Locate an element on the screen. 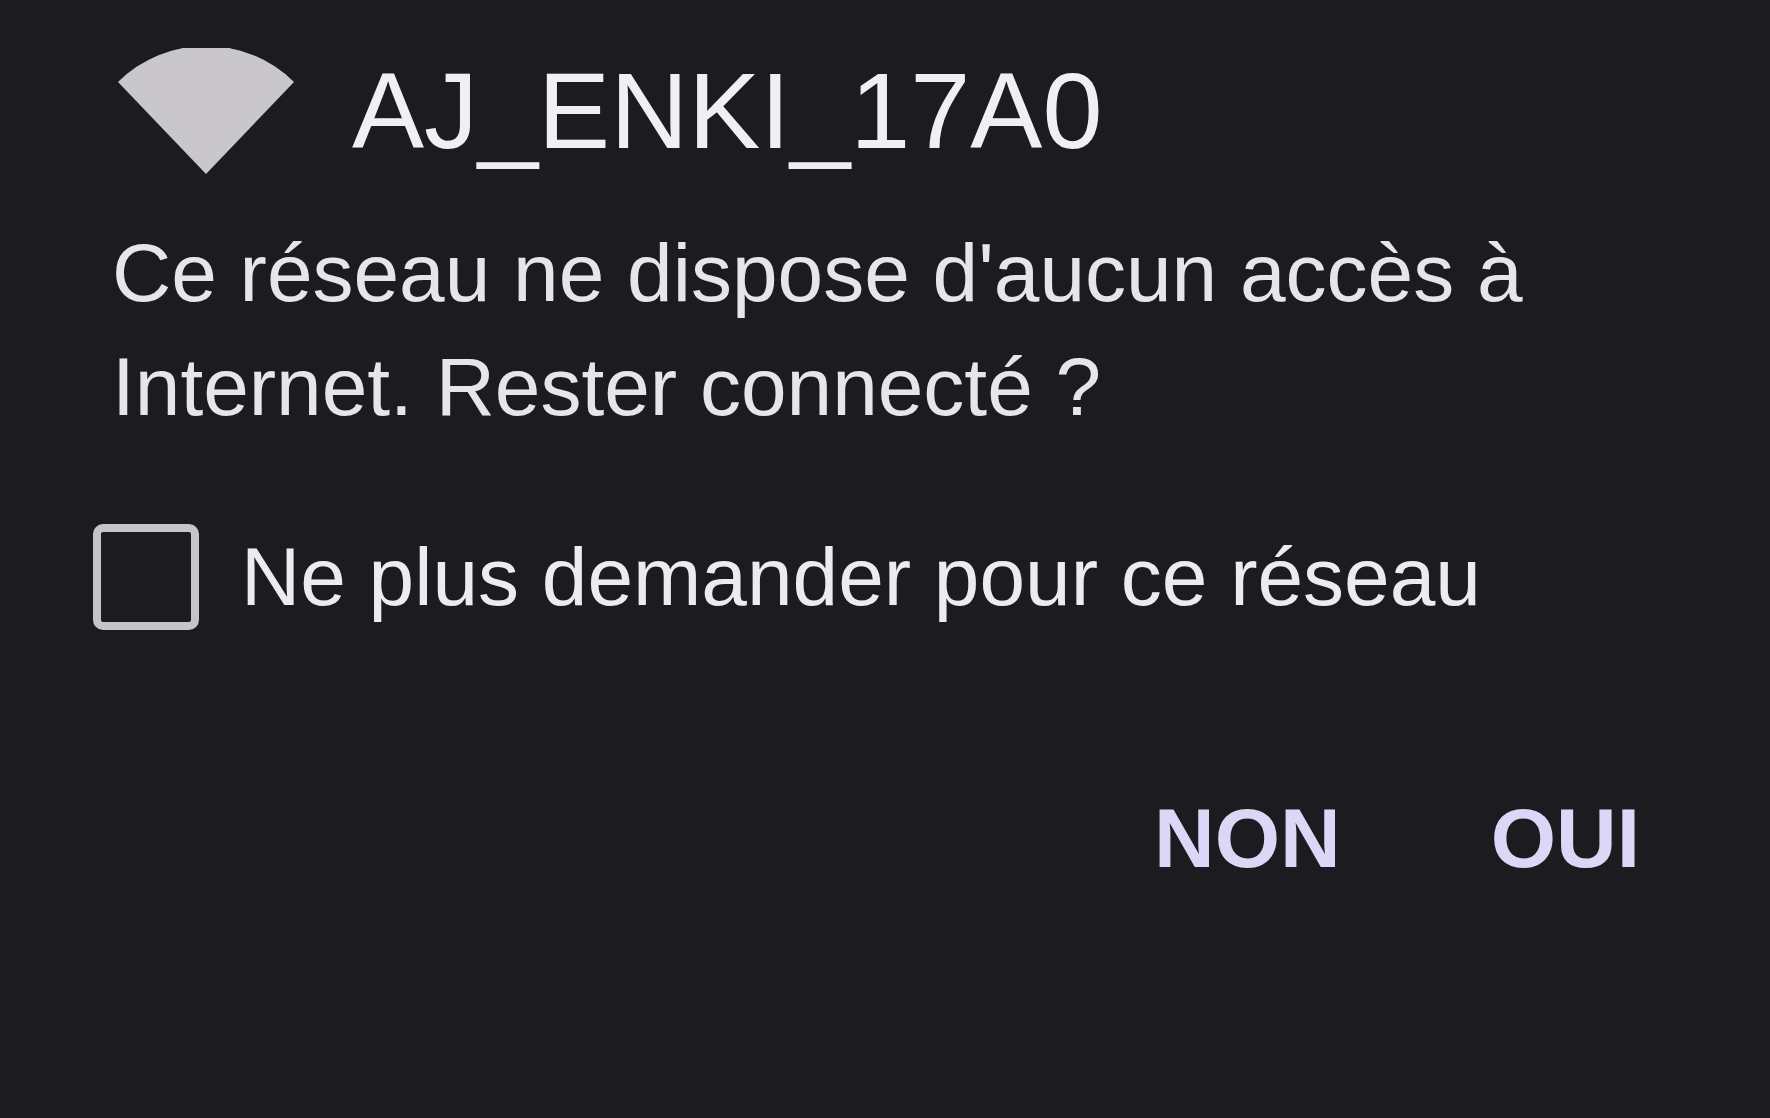 This screenshot has width=1770, height=1118. dialog-message: Ce réseau ne dispose d'aucun accès à Internet. Rester connecté ? is located at coordinates (818, 330).